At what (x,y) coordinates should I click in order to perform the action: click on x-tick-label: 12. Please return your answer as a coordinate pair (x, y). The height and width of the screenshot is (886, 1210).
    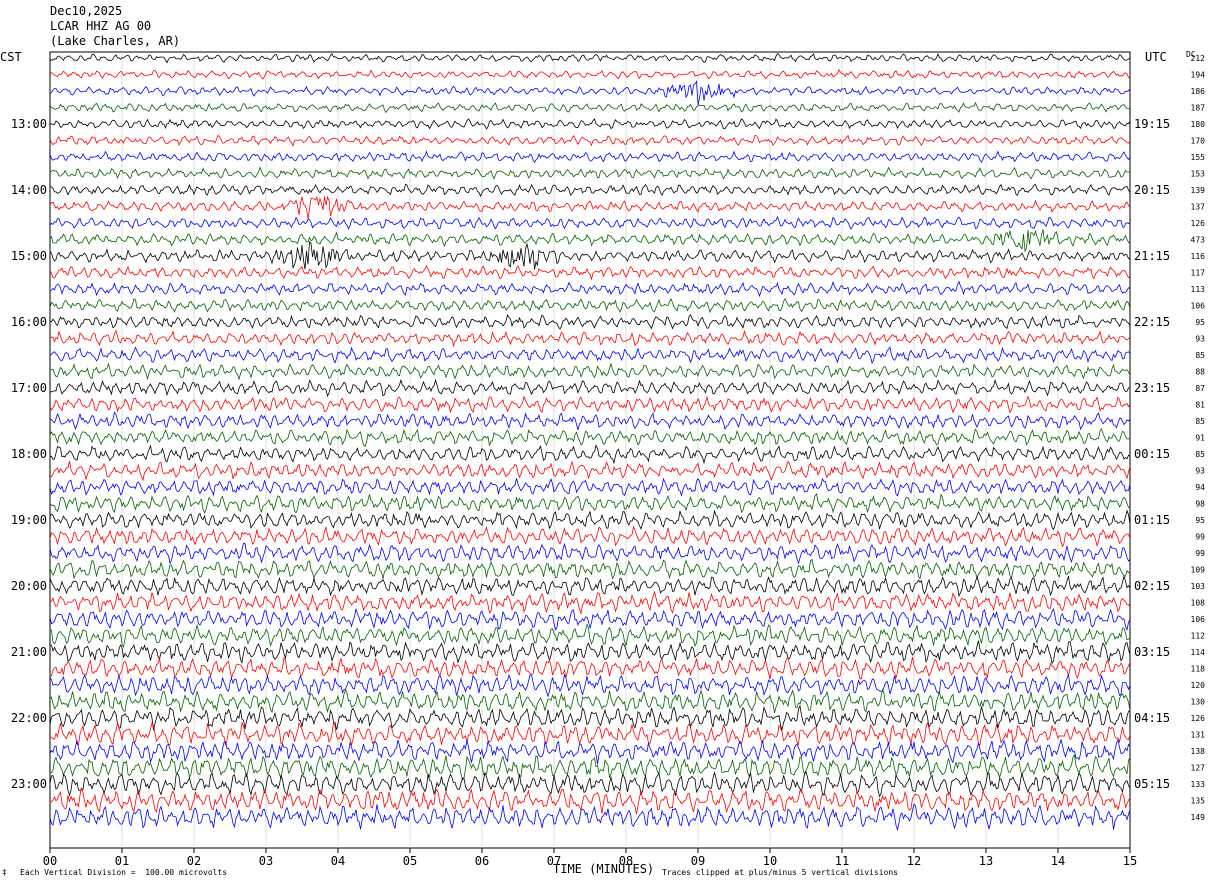
    Looking at the image, I should click on (914, 861).